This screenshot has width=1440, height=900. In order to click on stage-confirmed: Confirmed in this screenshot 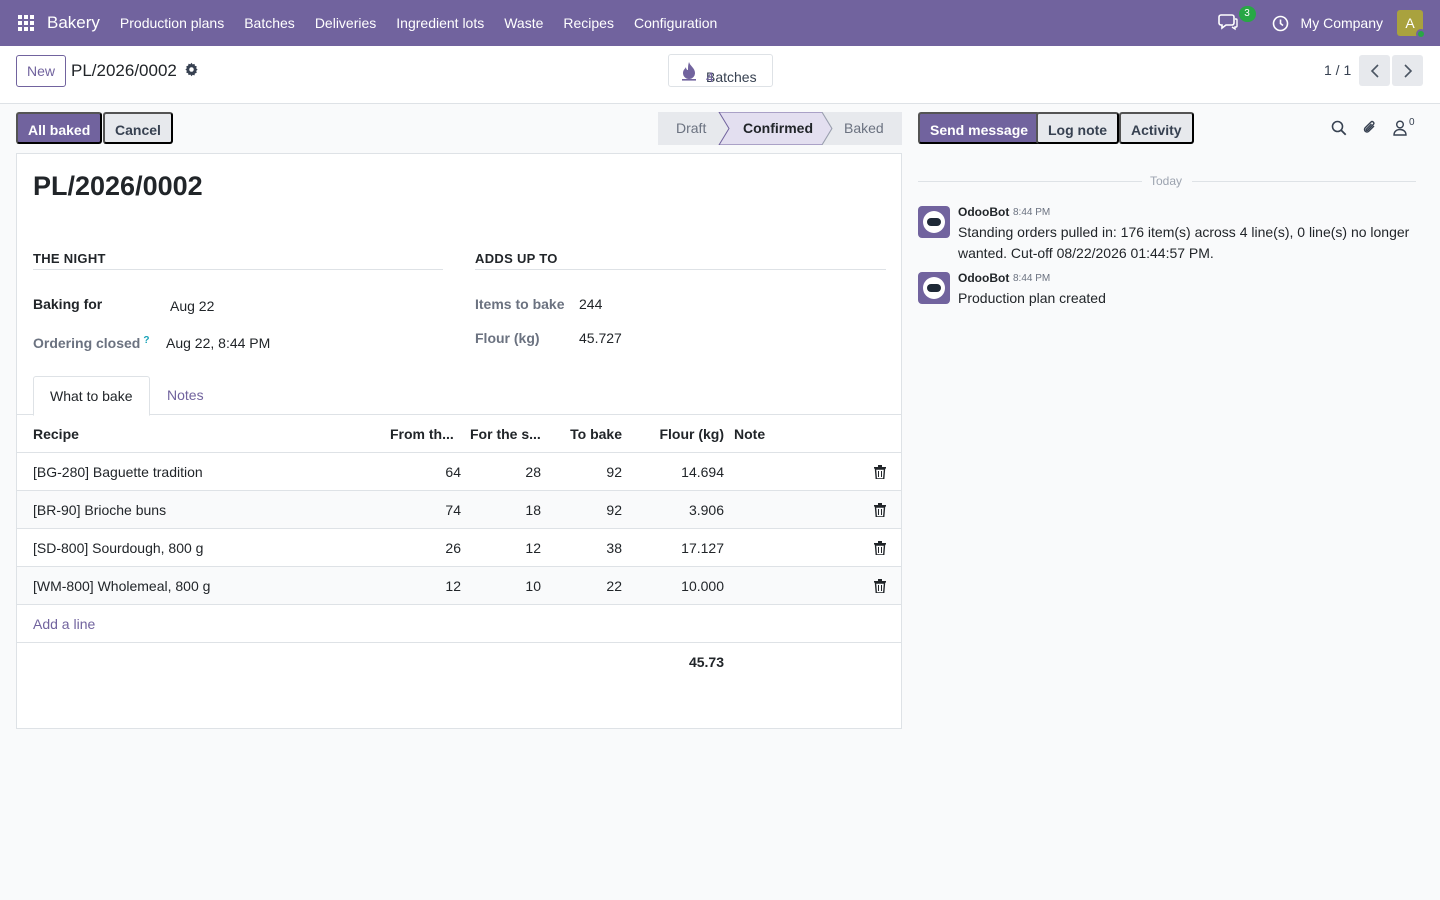, I will do `click(778, 128)`.